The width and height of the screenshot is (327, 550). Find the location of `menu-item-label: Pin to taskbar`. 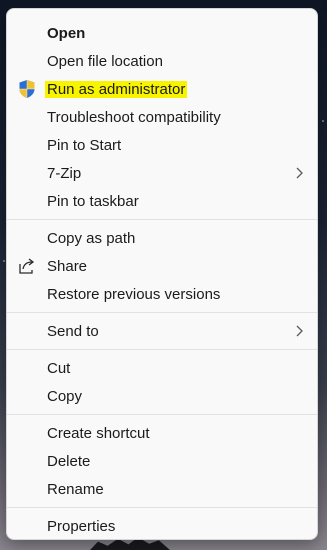

menu-item-label: Pin to taskbar is located at coordinates (93, 201).